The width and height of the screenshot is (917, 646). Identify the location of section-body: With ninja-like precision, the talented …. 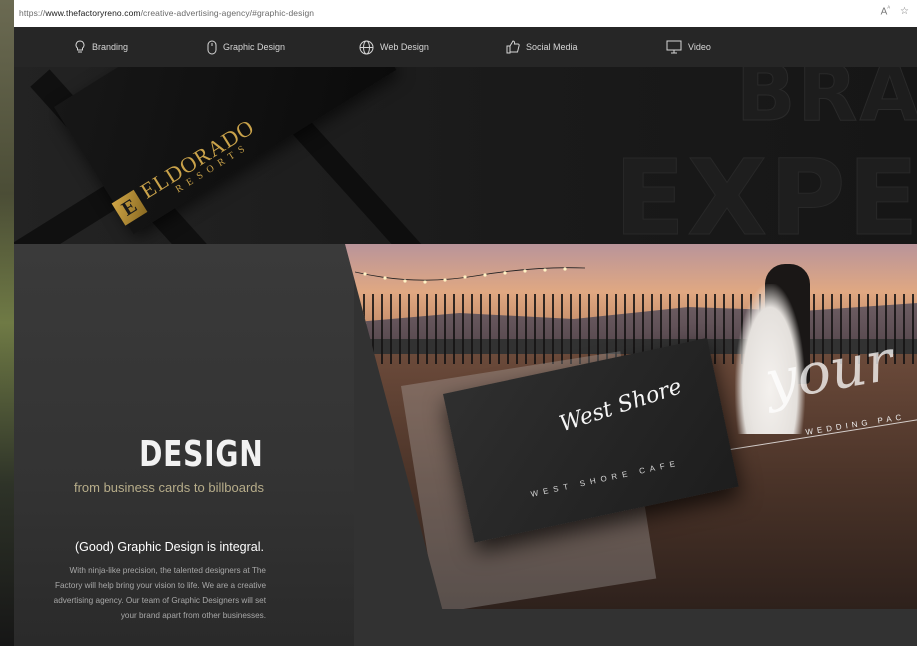
(159, 593).